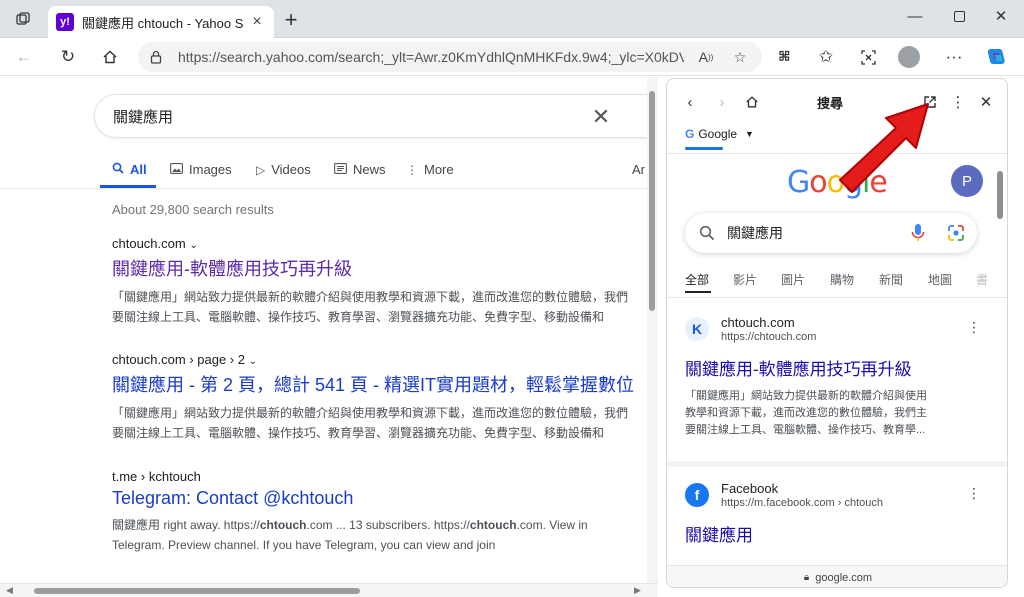  I want to click on side-back-icon: ‹, so click(690, 102).